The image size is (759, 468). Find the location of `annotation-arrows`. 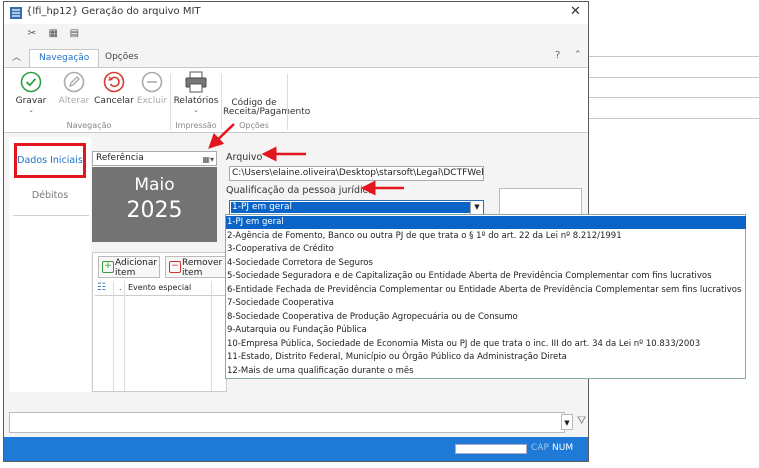

annotation-arrows is located at coordinates (306, 159).